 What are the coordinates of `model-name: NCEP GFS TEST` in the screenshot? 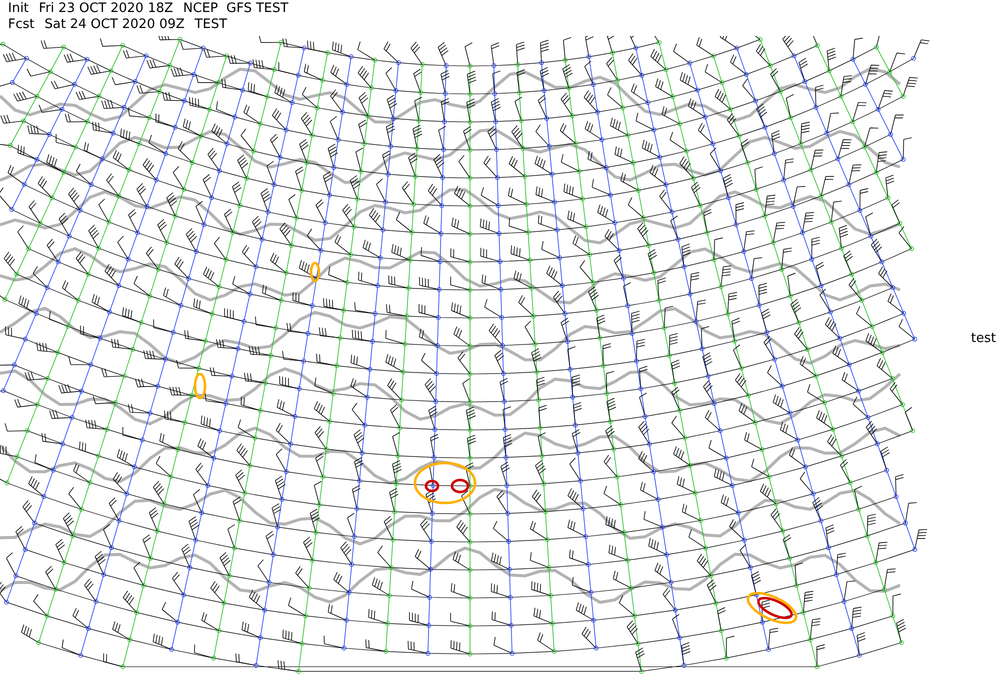 It's located at (235, 9).